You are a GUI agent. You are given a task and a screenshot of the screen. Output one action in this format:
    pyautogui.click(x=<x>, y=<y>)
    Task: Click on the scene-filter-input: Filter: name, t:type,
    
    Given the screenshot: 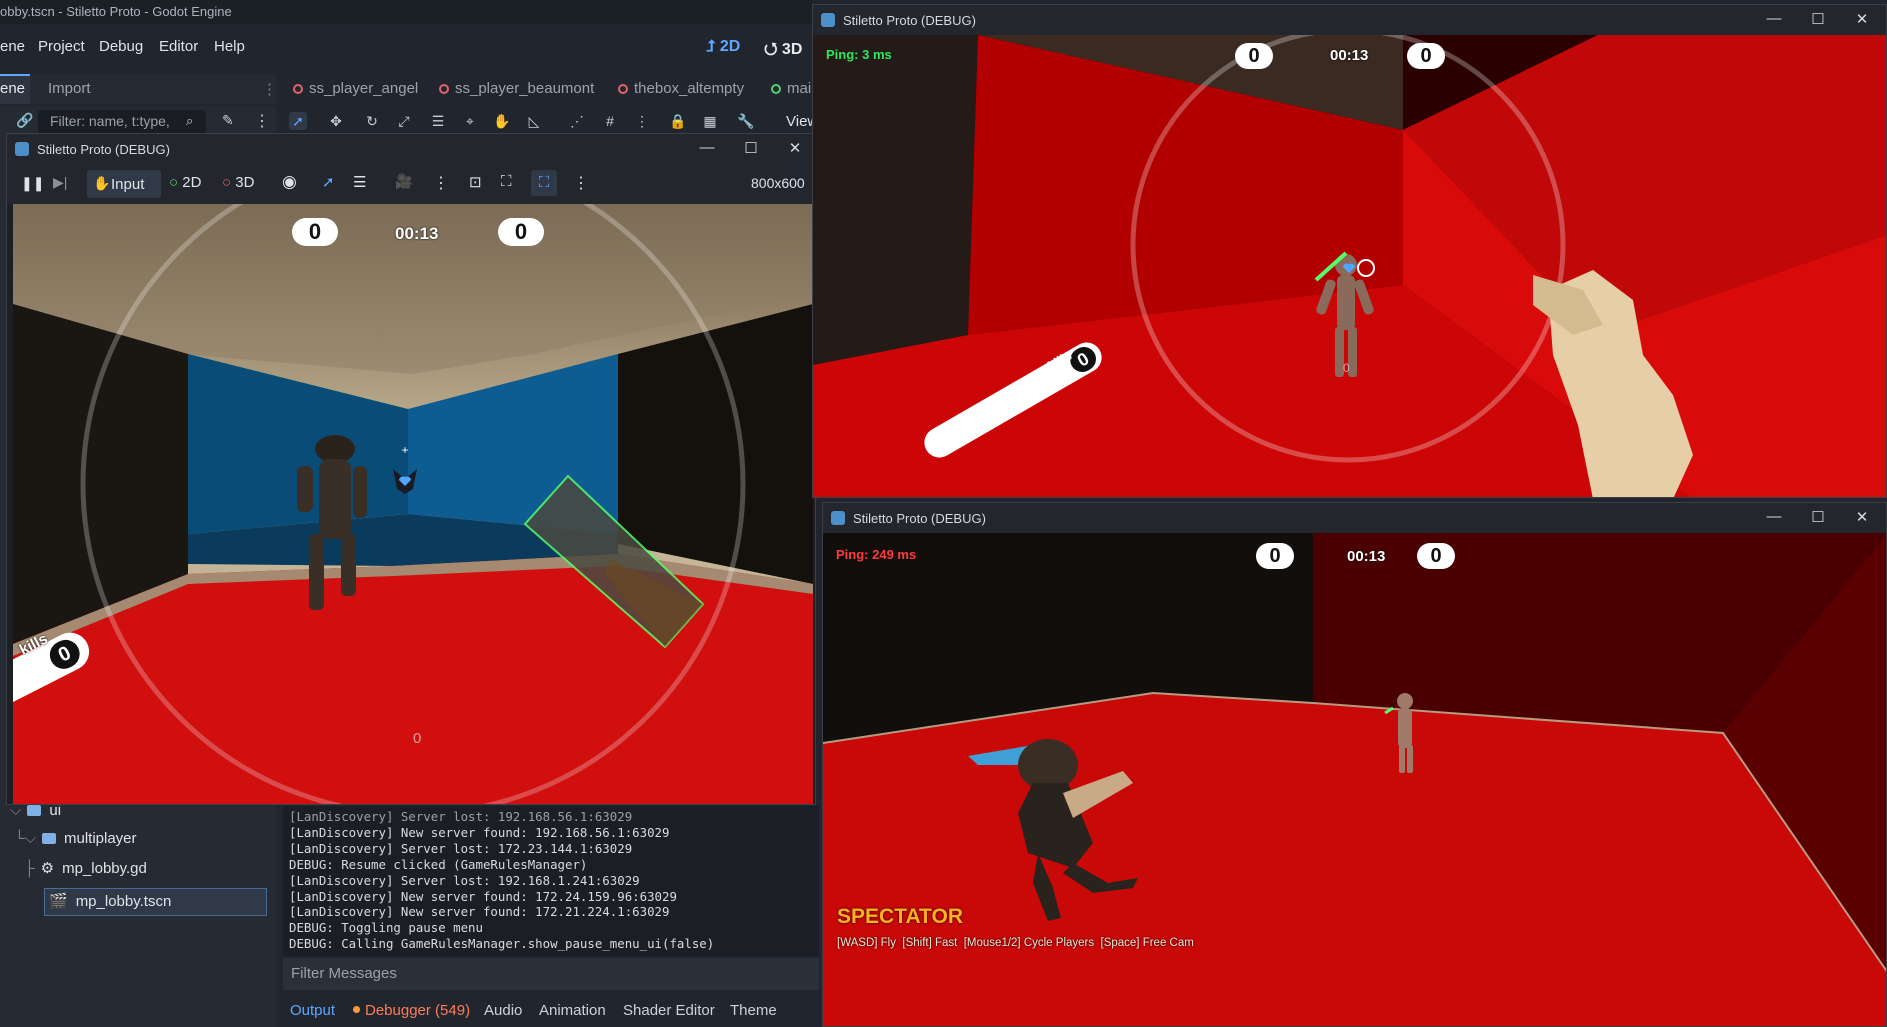 What is the action you would take?
    pyautogui.click(x=122, y=122)
    